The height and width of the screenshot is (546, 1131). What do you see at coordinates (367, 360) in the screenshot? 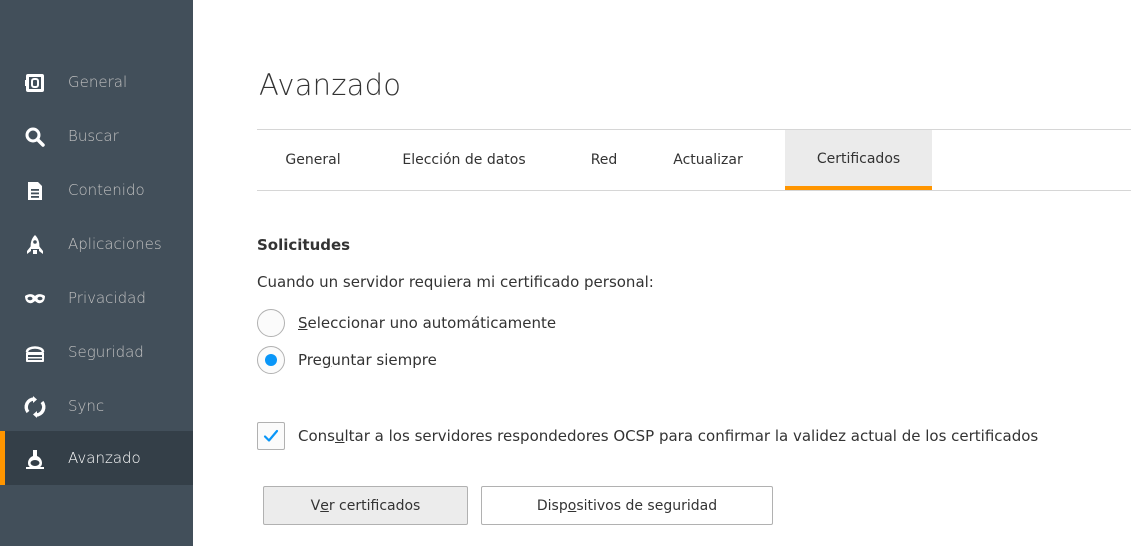
I see `radio-label: Preguntar siempre` at bounding box center [367, 360].